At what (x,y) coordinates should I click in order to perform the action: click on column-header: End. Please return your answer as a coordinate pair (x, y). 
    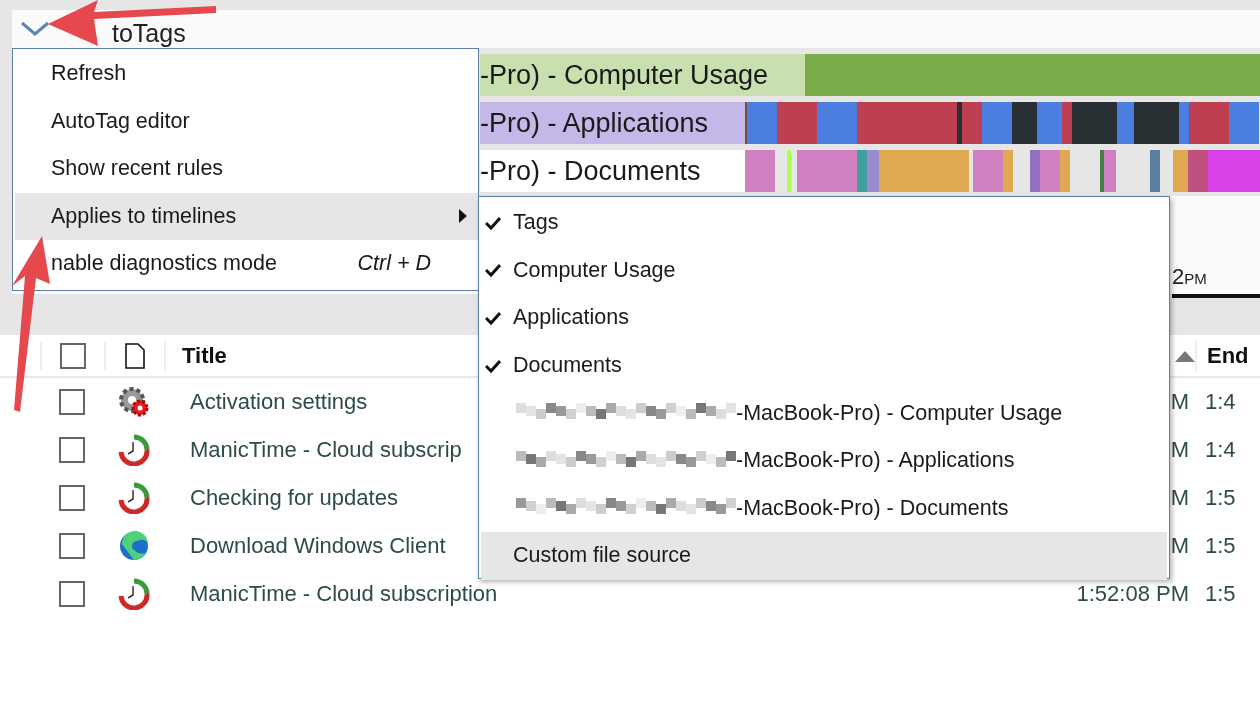
    Looking at the image, I should click on (1227, 355).